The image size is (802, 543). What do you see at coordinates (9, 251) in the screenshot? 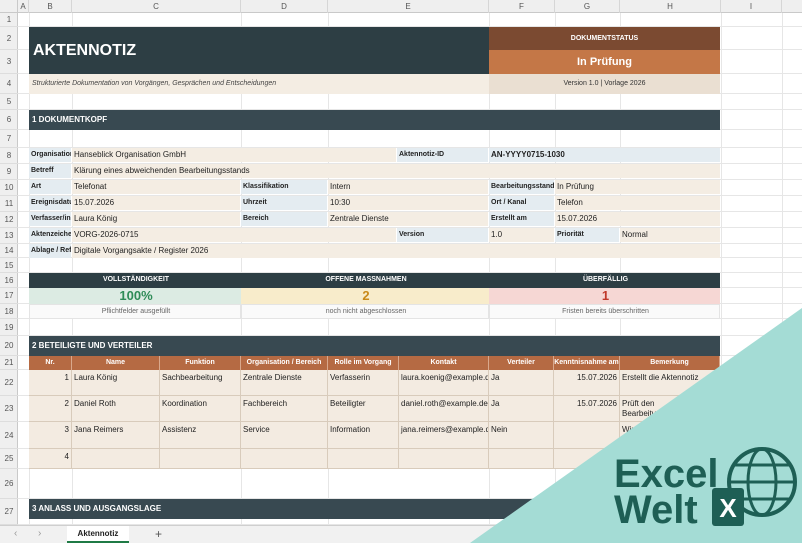
I see `row-header-14: 14` at bounding box center [9, 251].